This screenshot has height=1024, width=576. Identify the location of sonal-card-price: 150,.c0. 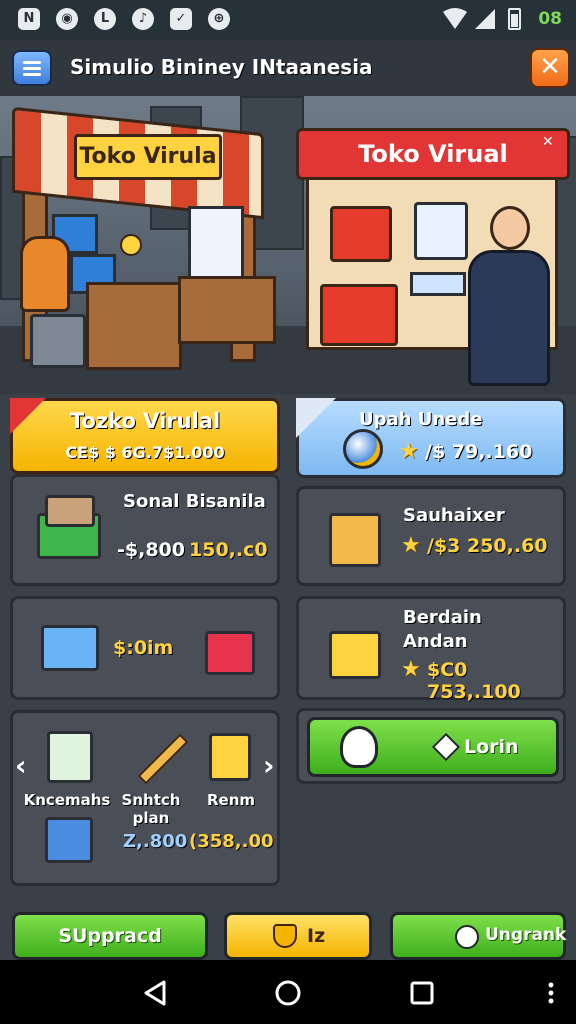
(228, 550).